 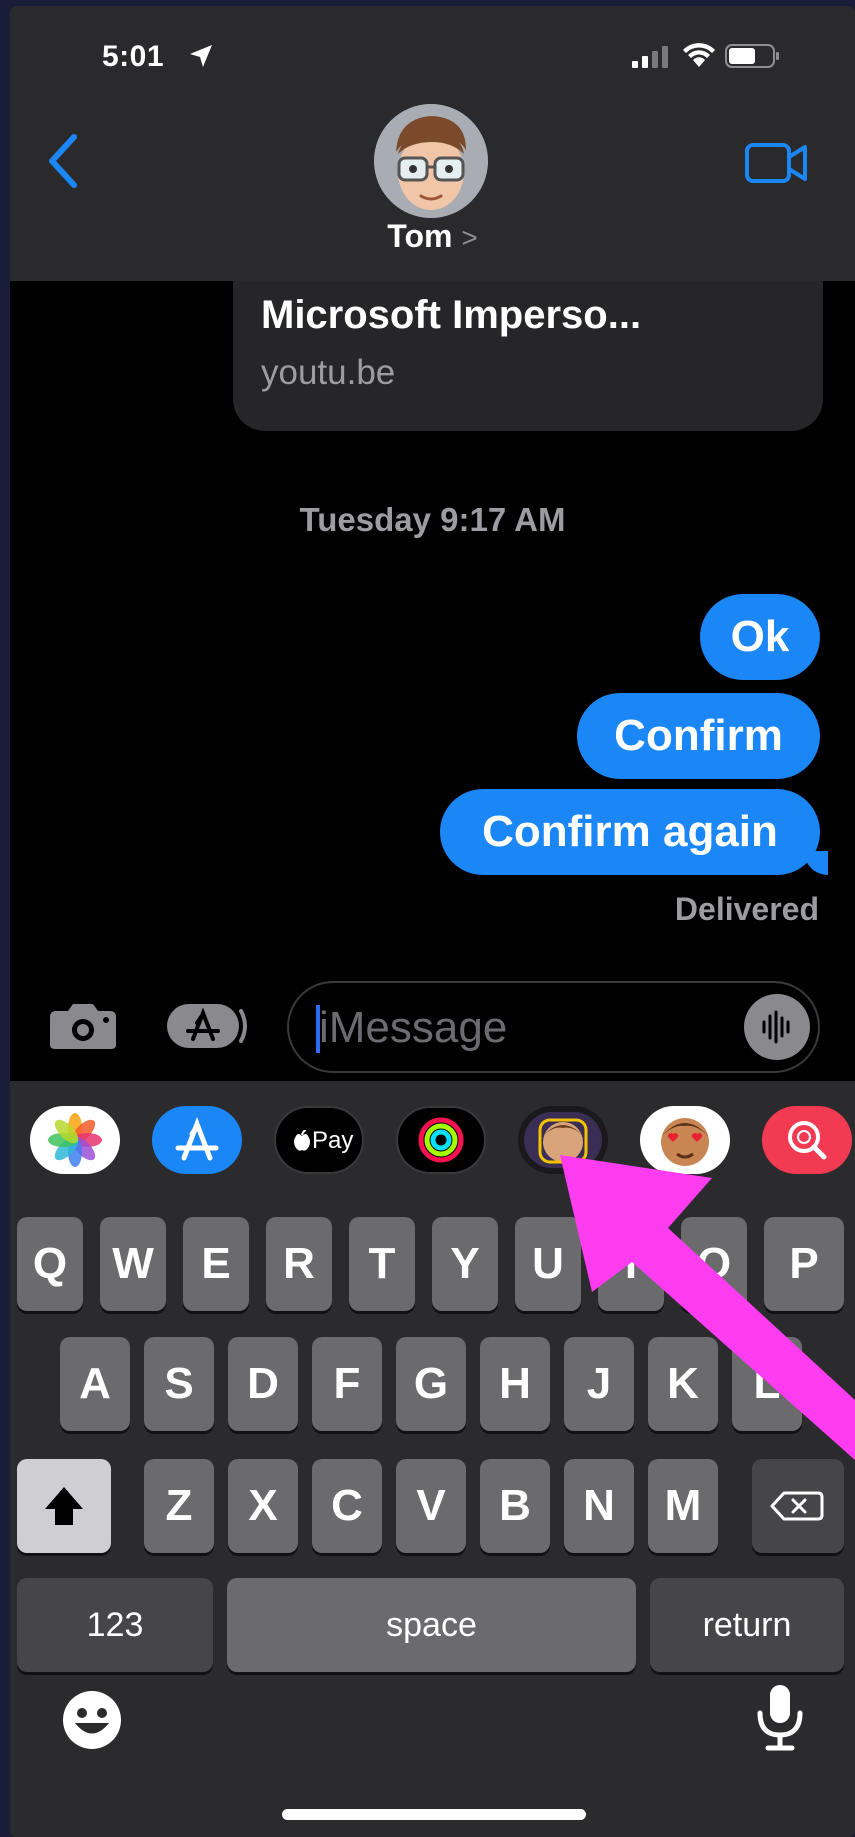 I want to click on key-p: P, so click(x=804, y=1264).